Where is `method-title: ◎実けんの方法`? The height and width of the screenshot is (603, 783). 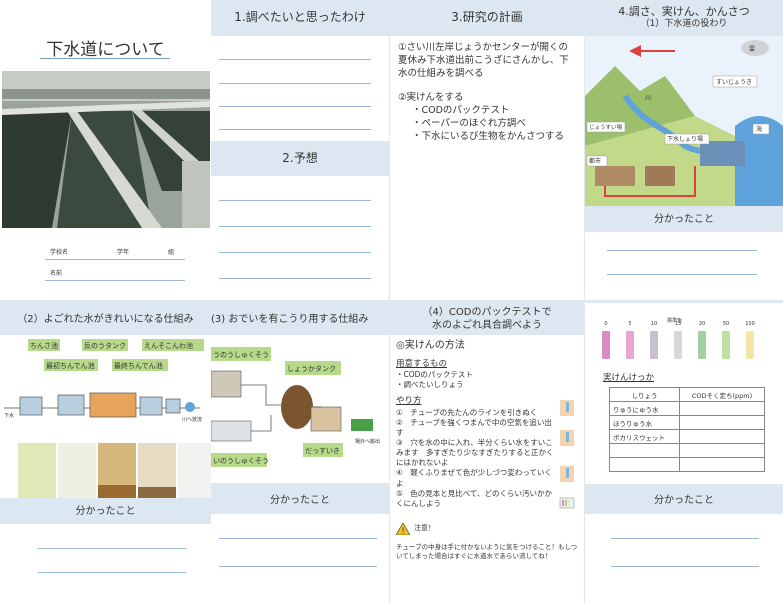 method-title: ◎実けんの方法 is located at coordinates (430, 345).